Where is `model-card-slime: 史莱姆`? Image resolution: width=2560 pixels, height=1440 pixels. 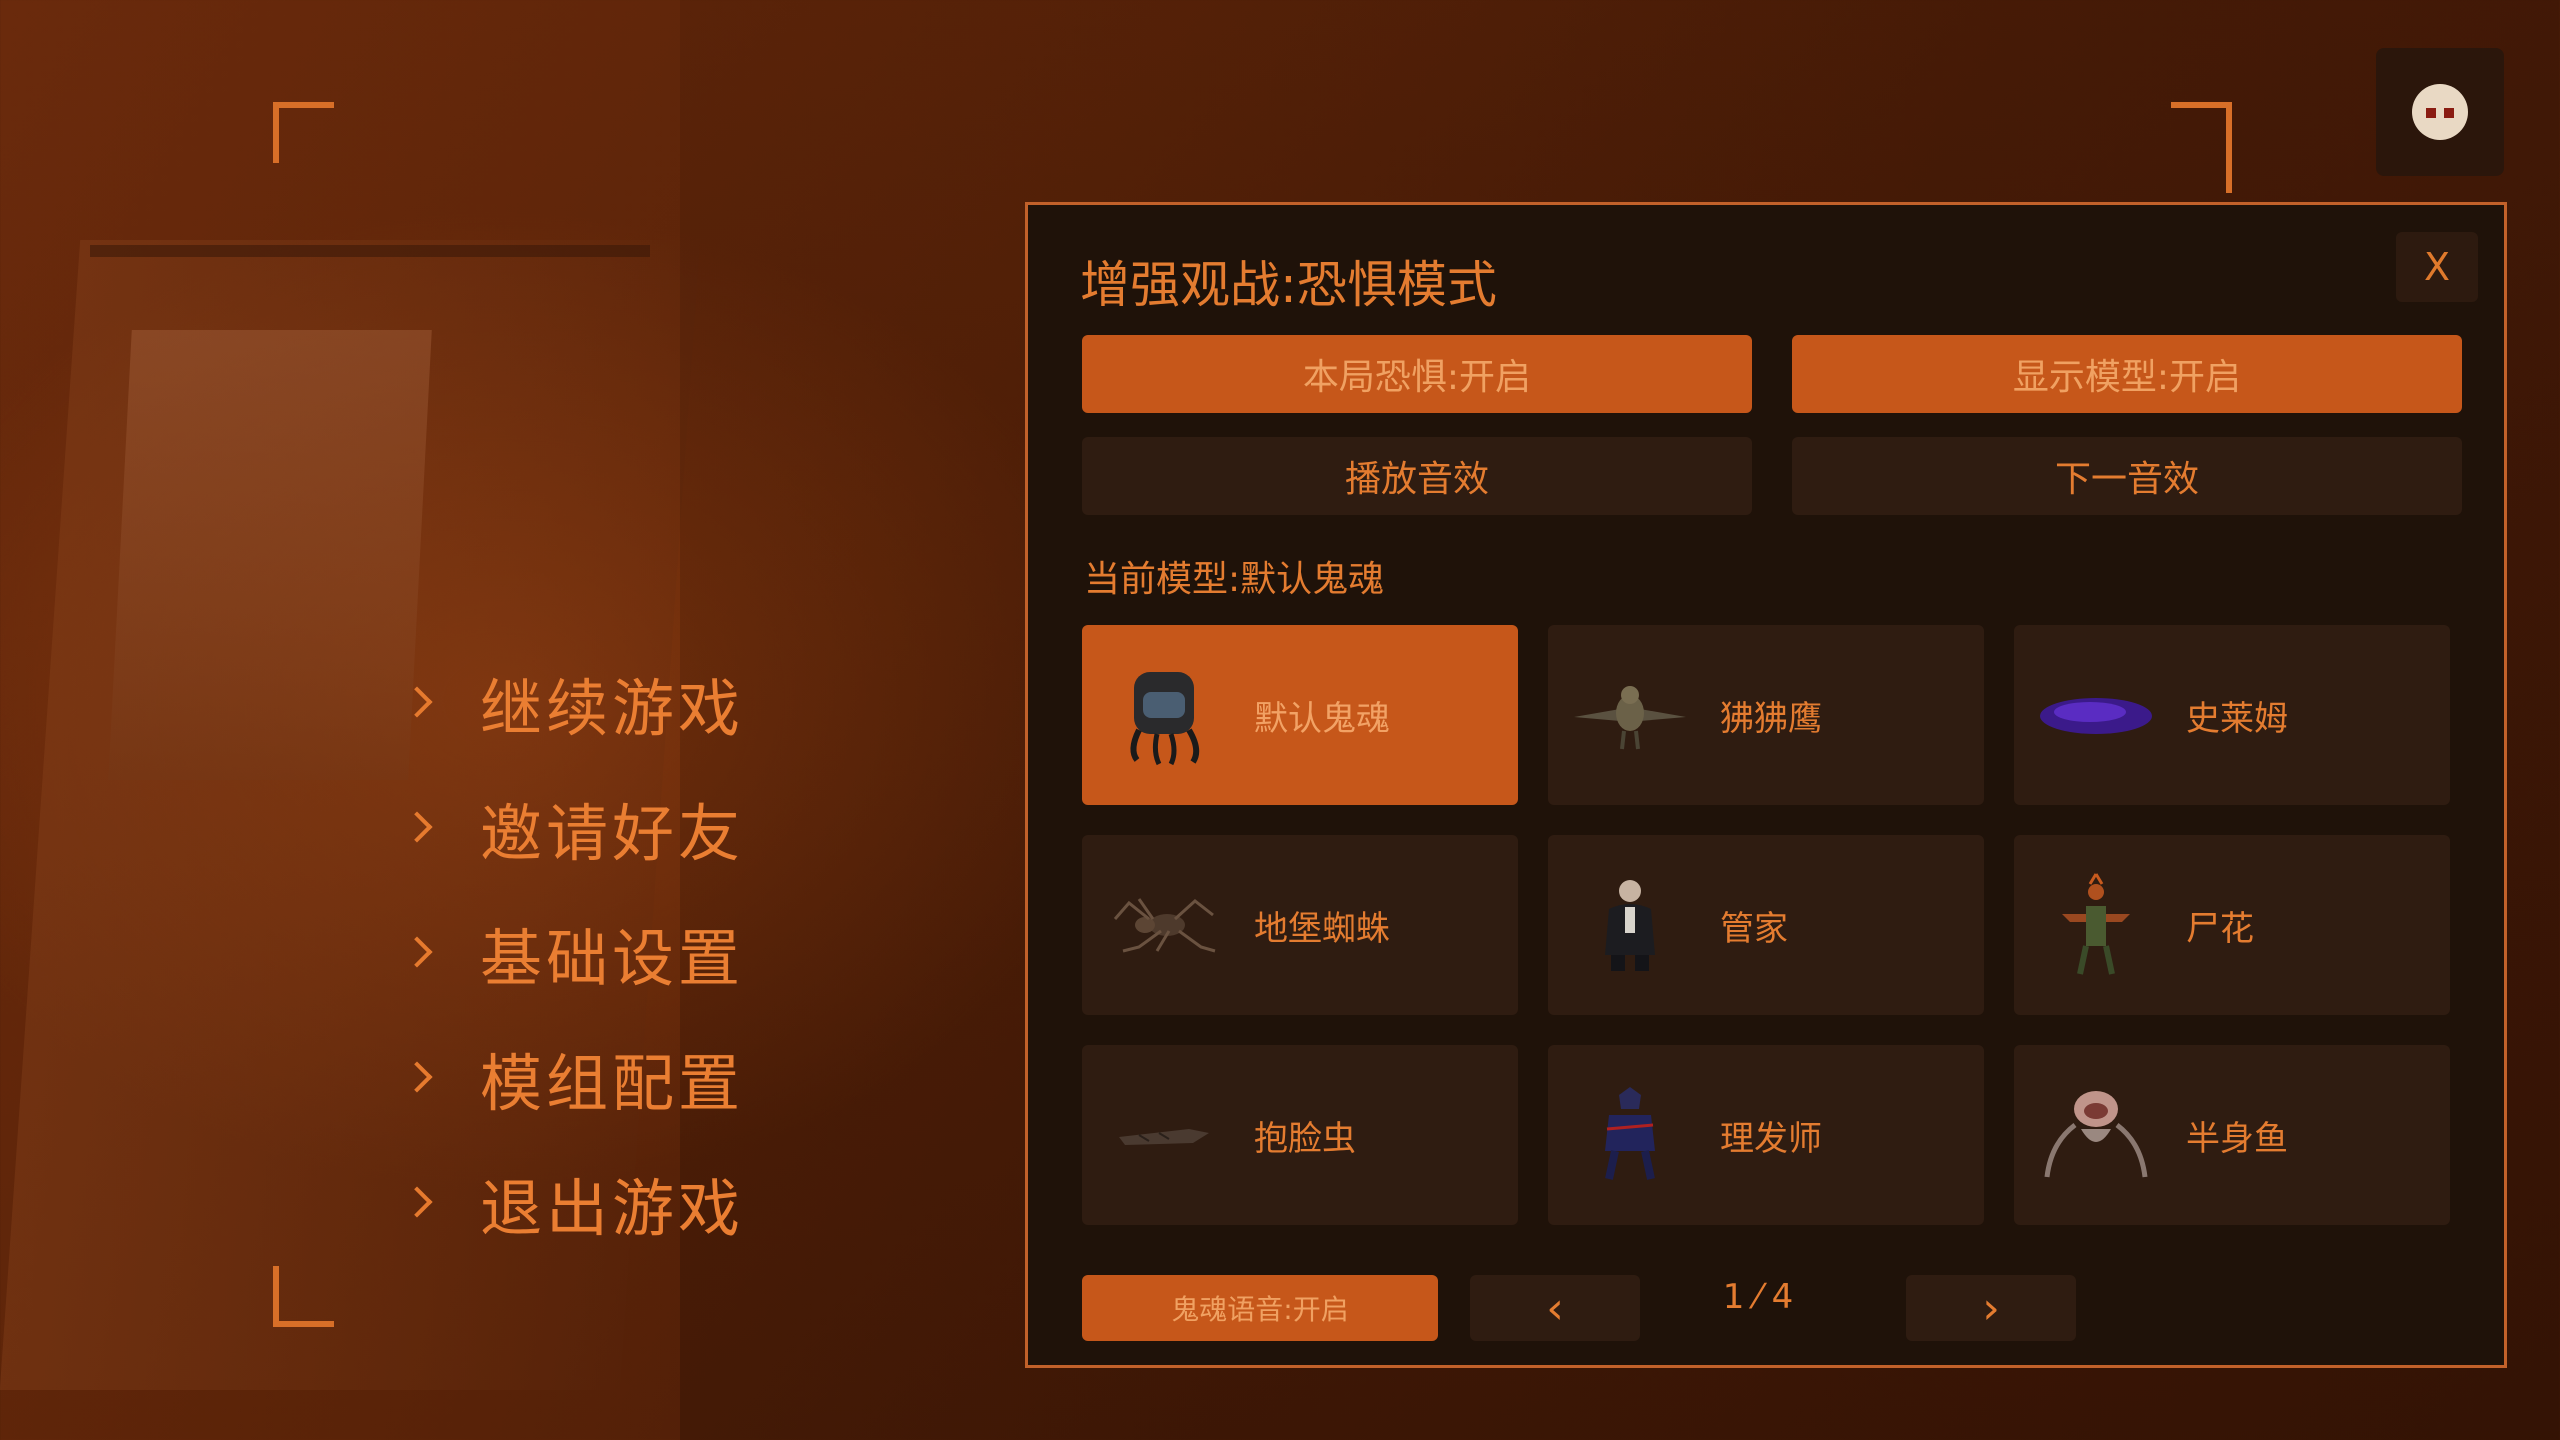
model-card-slime: 史莱姆 is located at coordinates (2232, 715).